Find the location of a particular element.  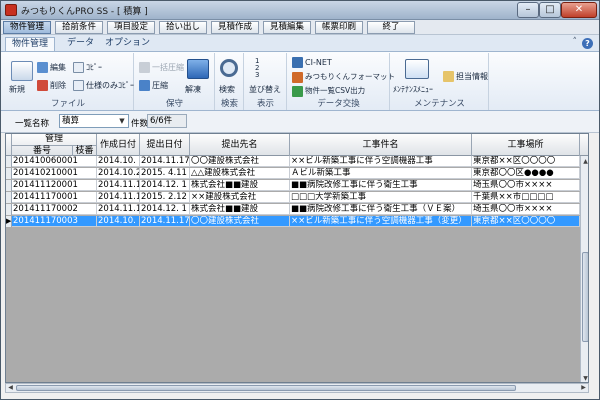

menu-koumoku-settei: 項目設定 is located at coordinates (131, 27).